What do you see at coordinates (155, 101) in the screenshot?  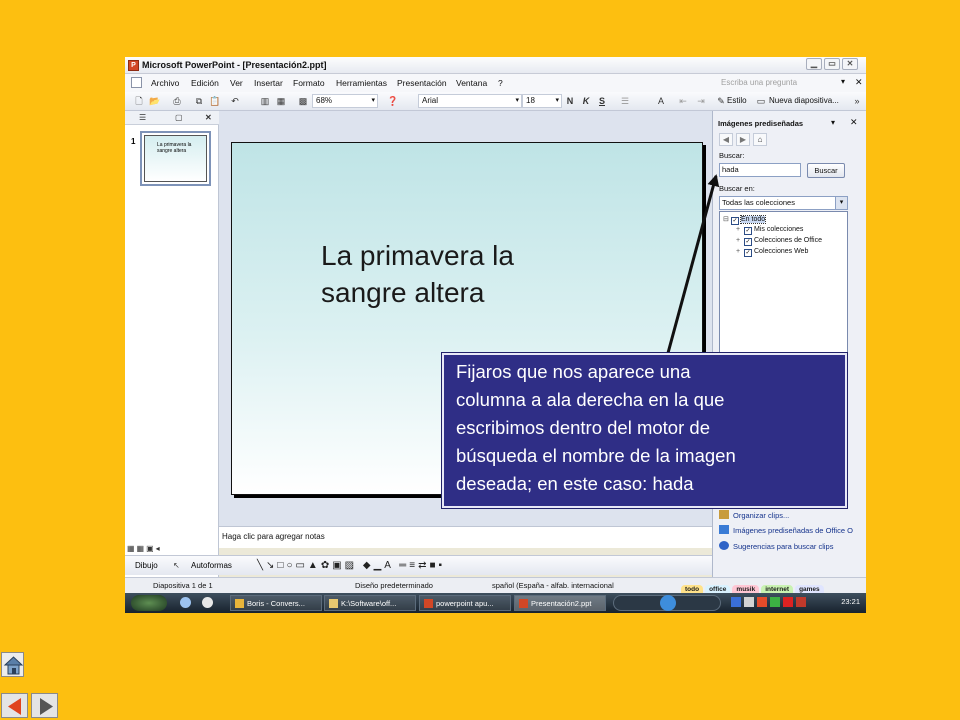 I see `open-icon: 📂` at bounding box center [155, 101].